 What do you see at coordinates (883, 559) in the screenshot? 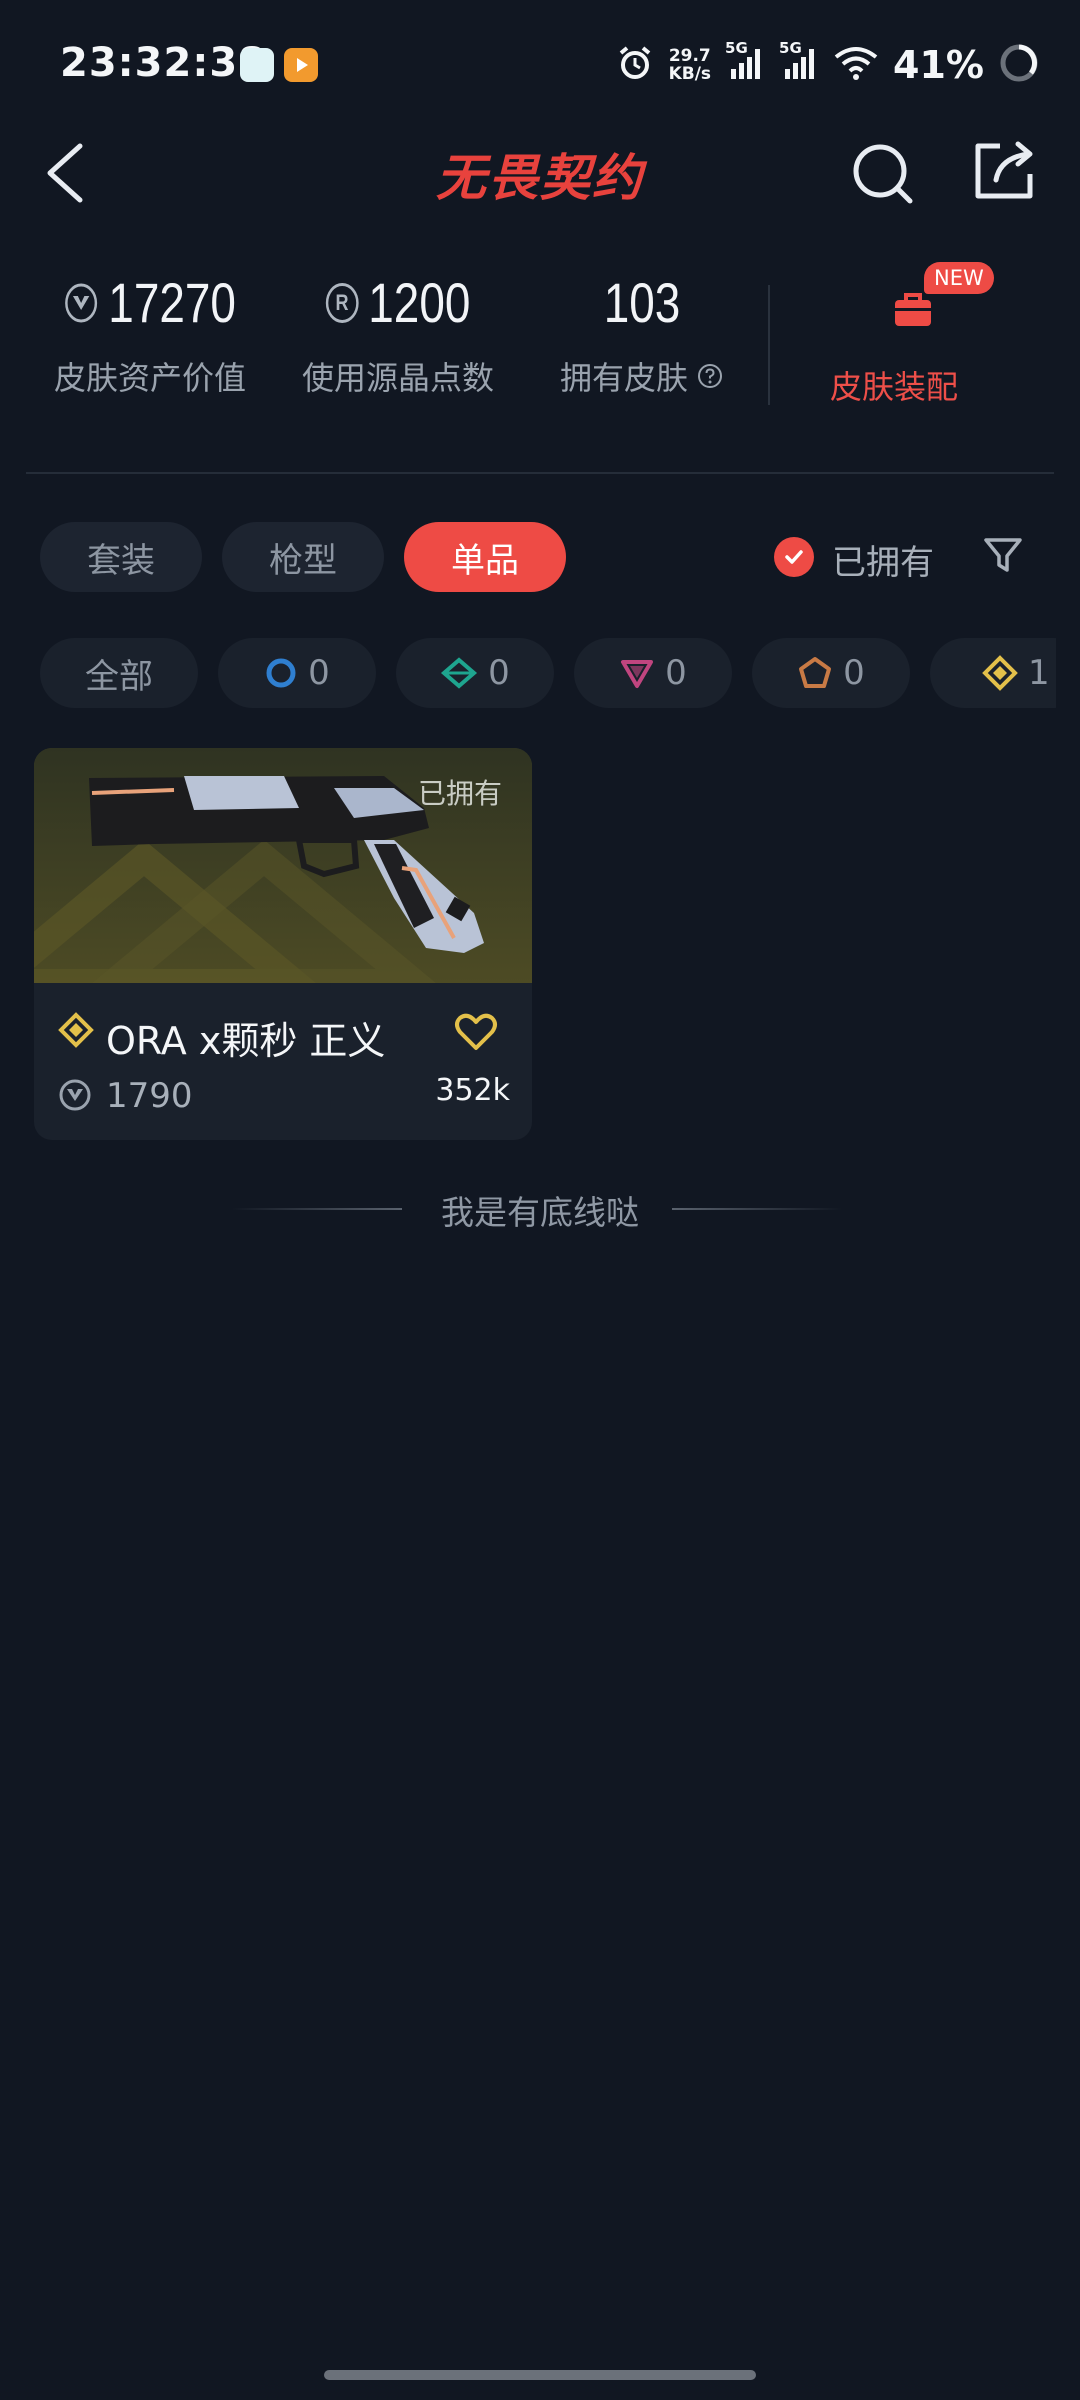
I see `owned-filter-label: 已拥有` at bounding box center [883, 559].